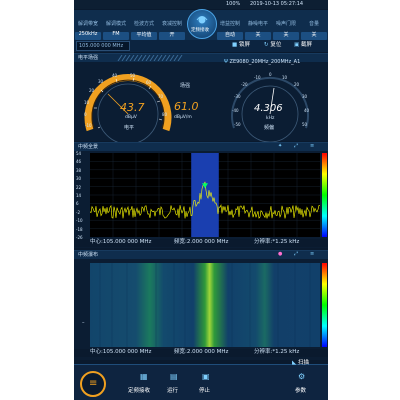 This screenshot has height=400, width=400. Describe the element at coordinates (301, 391) in the screenshot. I see `params-label: 参数` at that location.